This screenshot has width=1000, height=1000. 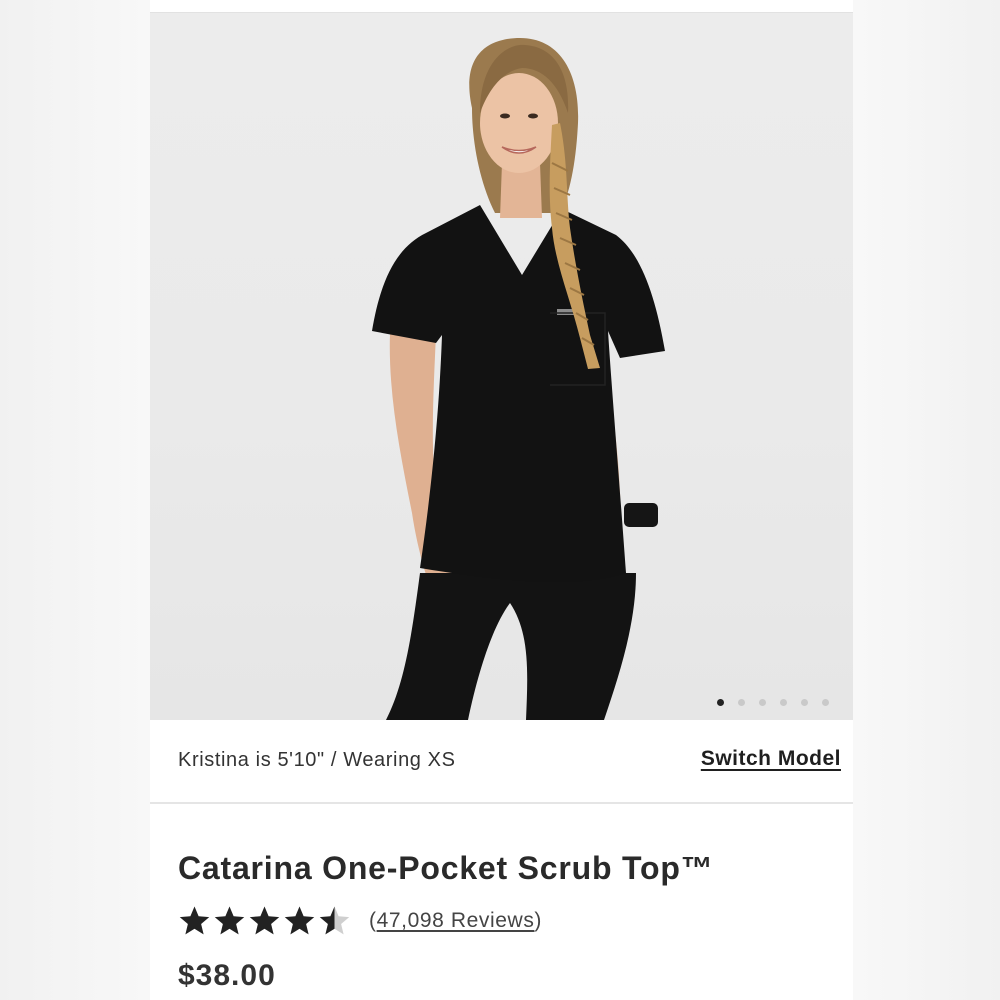 I want to click on rating-row: (47,098 Reviews), so click(x=508, y=921).